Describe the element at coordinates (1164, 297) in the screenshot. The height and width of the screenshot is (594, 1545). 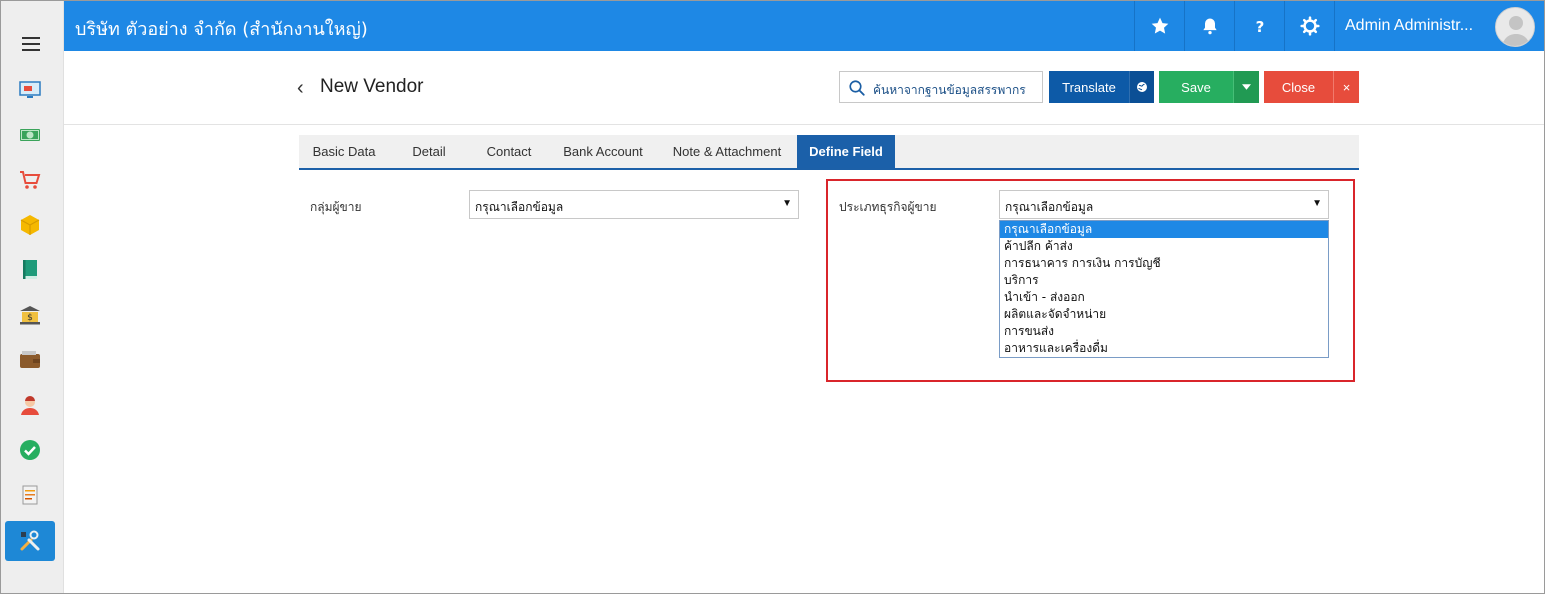
I see `dropdown-option: นำเข้า - ส่งออก` at that location.